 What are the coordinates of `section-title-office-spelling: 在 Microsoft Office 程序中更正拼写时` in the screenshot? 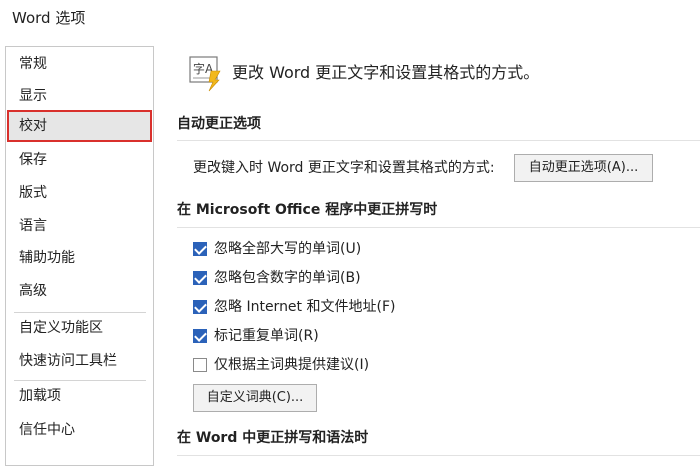 It's located at (307, 210).